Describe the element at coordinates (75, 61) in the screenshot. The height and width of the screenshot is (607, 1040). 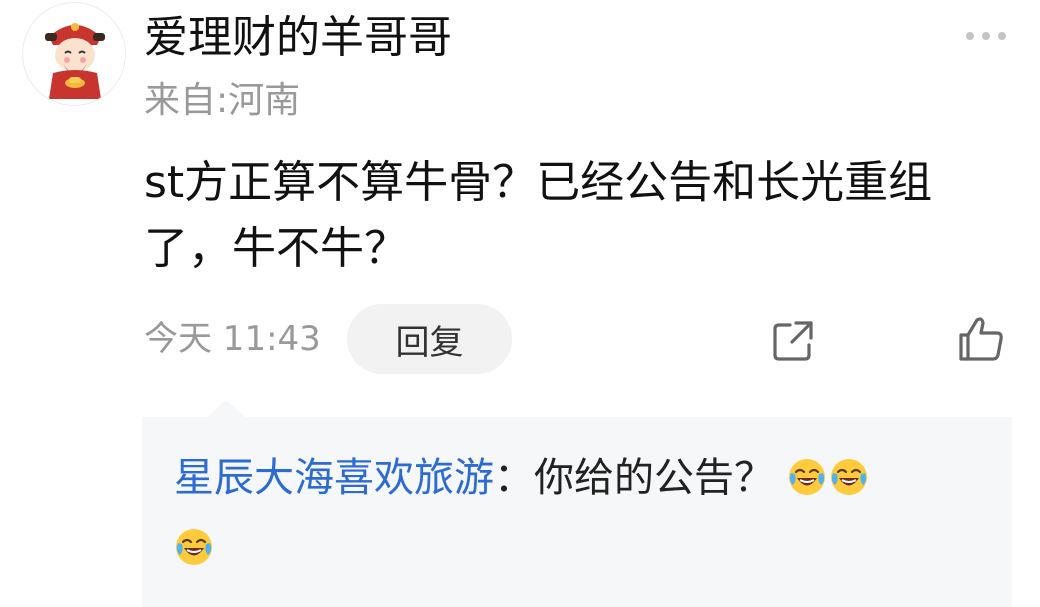
I see `caishen-avatar-icon` at that location.